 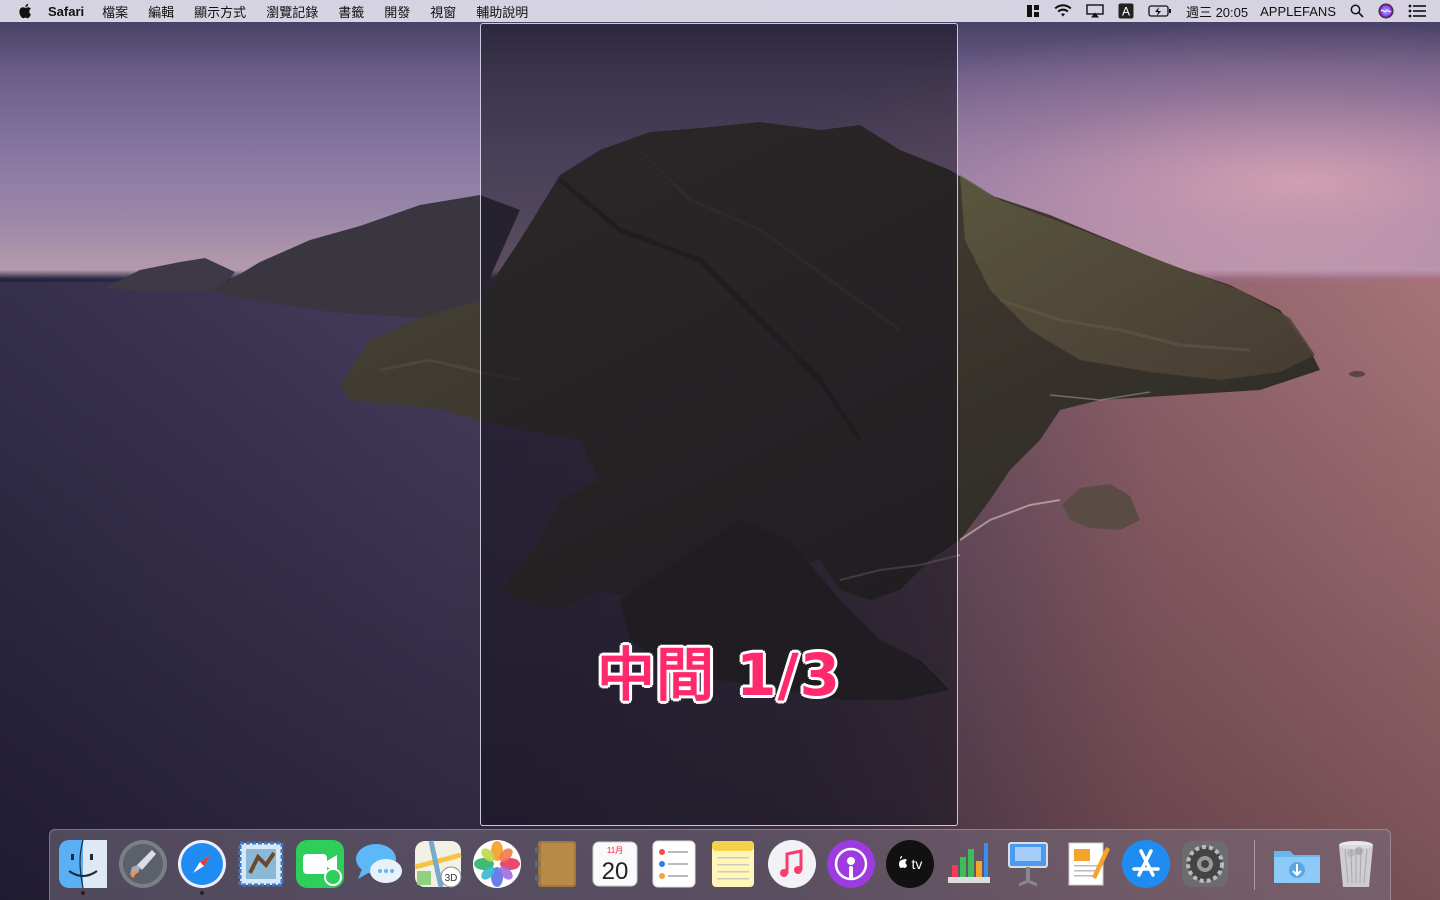 I want to click on app-menu: Safari, so click(x=66, y=11).